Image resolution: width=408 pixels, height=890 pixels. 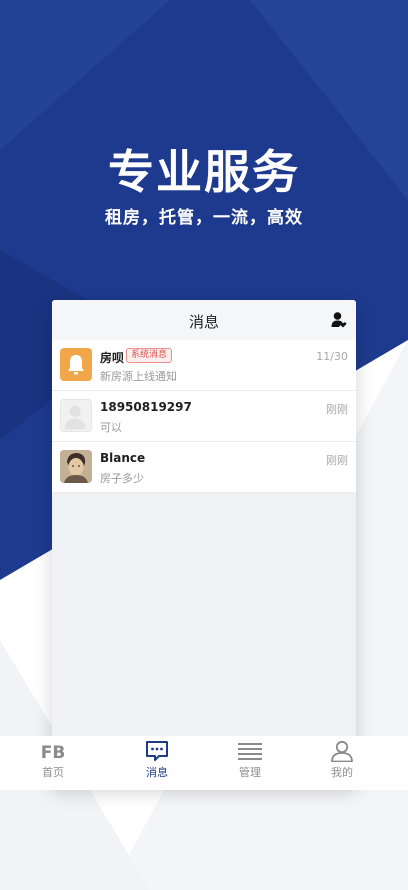 What do you see at coordinates (53, 772) in the screenshot?
I see `tab-label: 首页` at bounding box center [53, 772].